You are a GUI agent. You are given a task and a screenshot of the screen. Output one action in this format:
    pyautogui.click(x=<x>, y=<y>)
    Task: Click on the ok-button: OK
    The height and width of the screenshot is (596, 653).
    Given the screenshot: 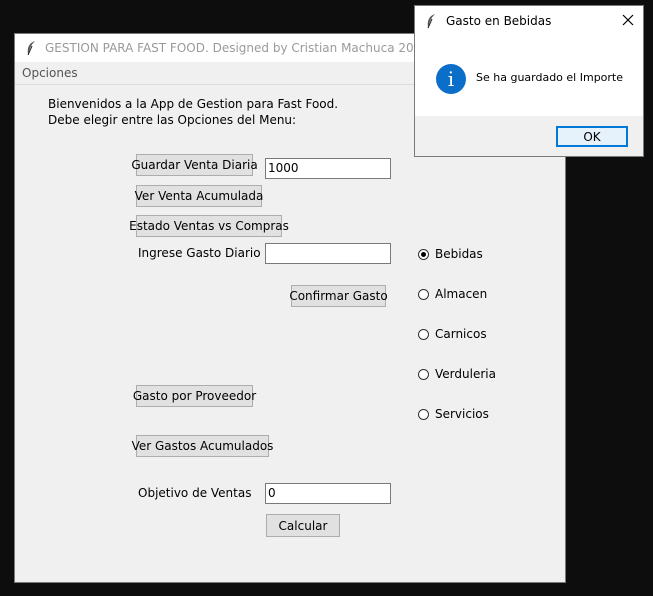 What is the action you would take?
    pyautogui.click(x=592, y=136)
    